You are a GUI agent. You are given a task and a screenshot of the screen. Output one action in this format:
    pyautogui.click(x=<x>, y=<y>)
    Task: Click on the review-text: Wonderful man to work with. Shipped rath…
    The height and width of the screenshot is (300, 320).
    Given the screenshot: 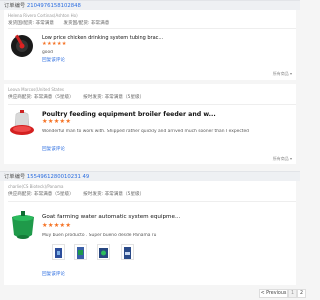 What is the action you would take?
    pyautogui.click(x=145, y=131)
    